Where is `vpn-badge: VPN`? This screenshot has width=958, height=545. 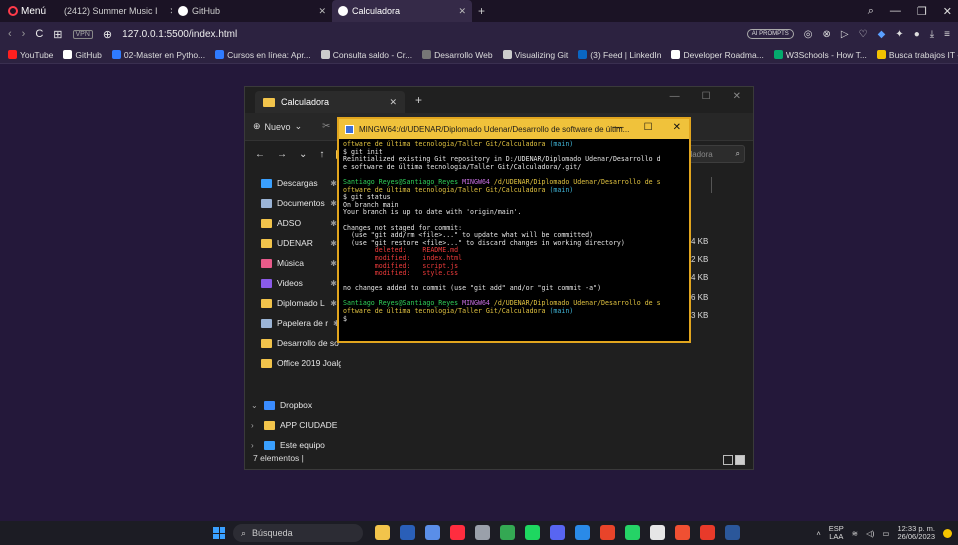
vpn-badge: VPN is located at coordinates (82, 34).